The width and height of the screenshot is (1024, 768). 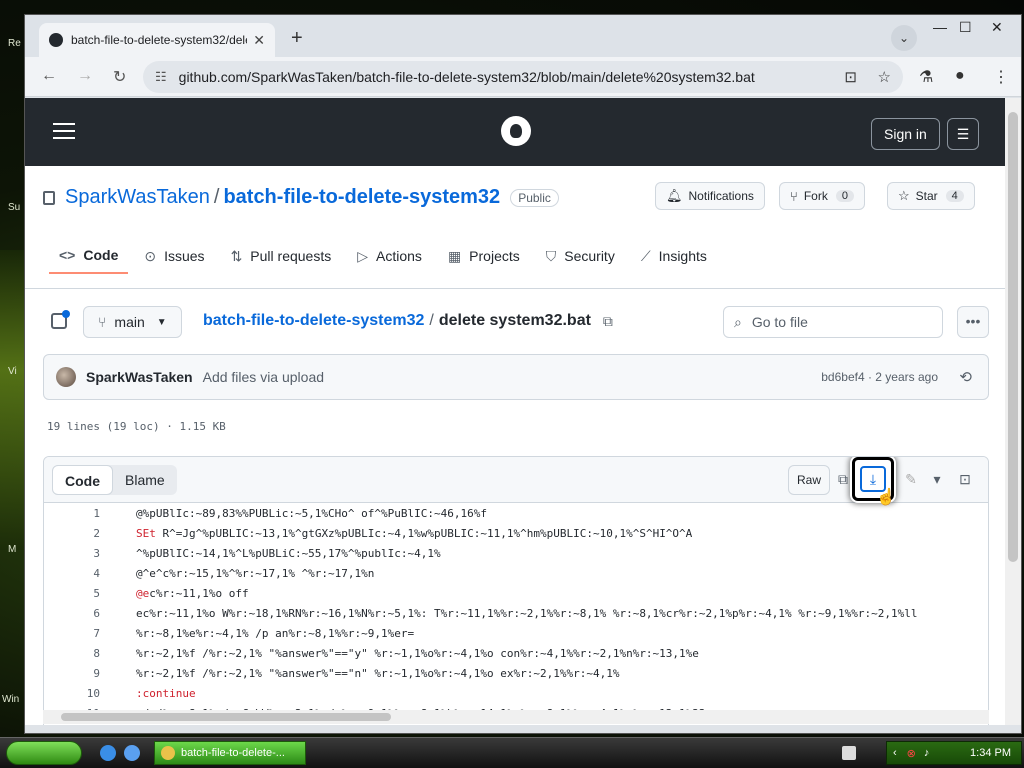 What do you see at coordinates (905, 134) in the screenshot?
I see `sign-in-button: Sign in` at bounding box center [905, 134].